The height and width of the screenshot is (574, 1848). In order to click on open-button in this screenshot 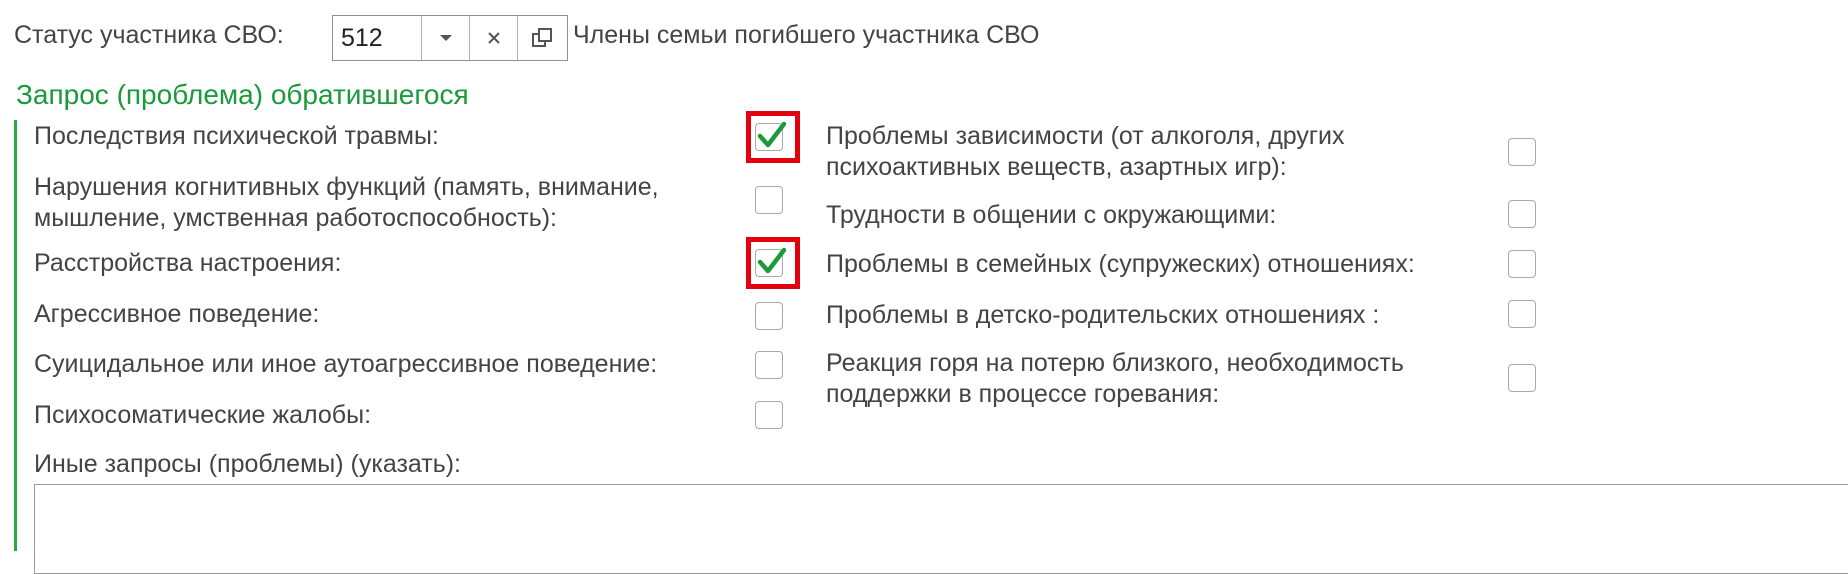, I will do `click(541, 38)`.